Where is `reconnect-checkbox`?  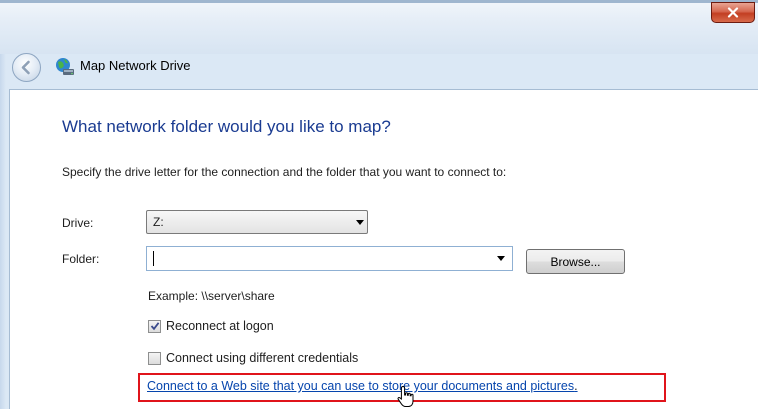
reconnect-checkbox is located at coordinates (154, 326).